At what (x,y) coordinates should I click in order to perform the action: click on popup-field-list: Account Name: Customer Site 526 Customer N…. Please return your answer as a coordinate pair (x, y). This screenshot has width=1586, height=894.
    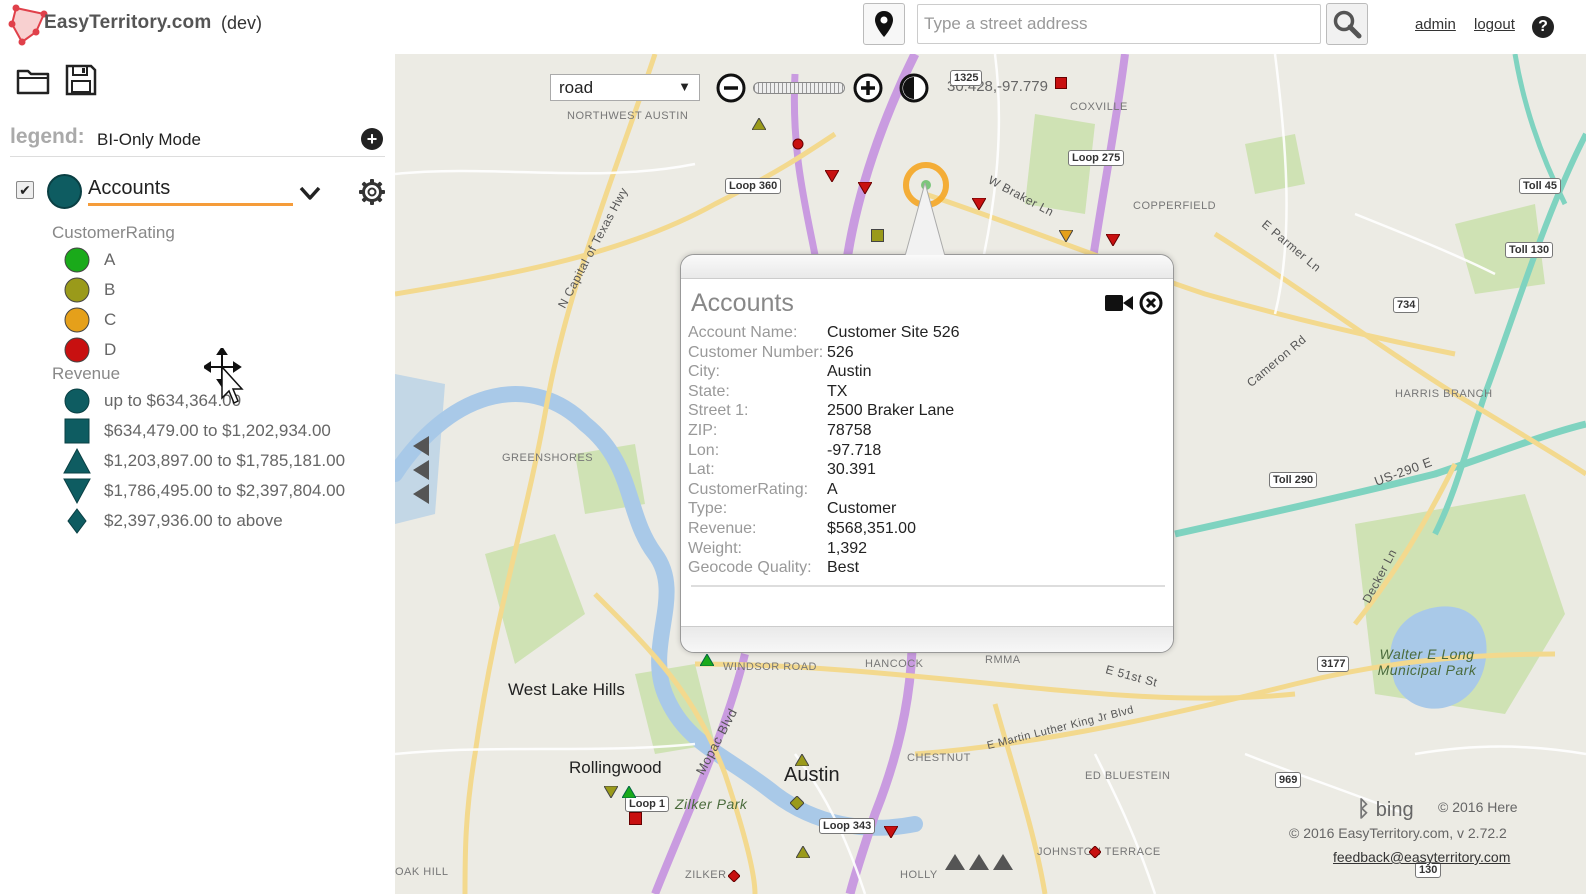
    Looking at the image, I should click on (923, 451).